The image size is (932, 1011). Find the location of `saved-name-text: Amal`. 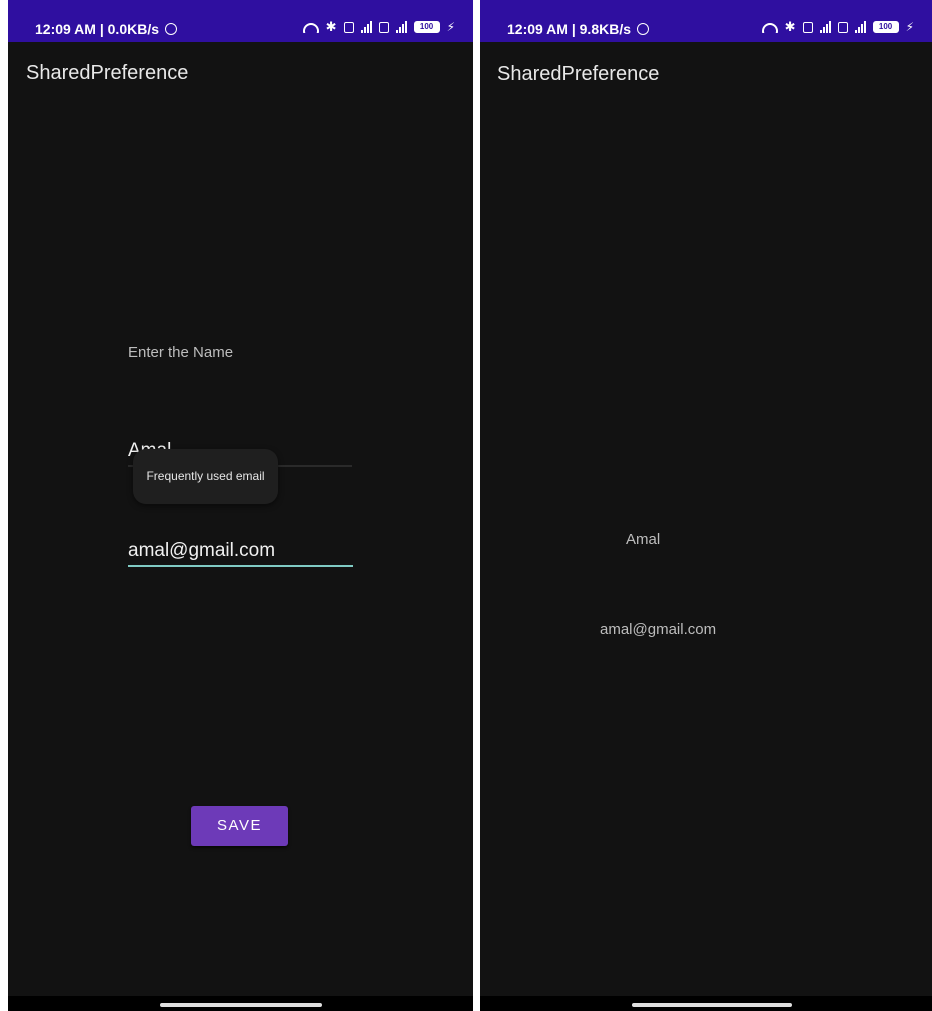

saved-name-text: Amal is located at coordinates (643, 539).